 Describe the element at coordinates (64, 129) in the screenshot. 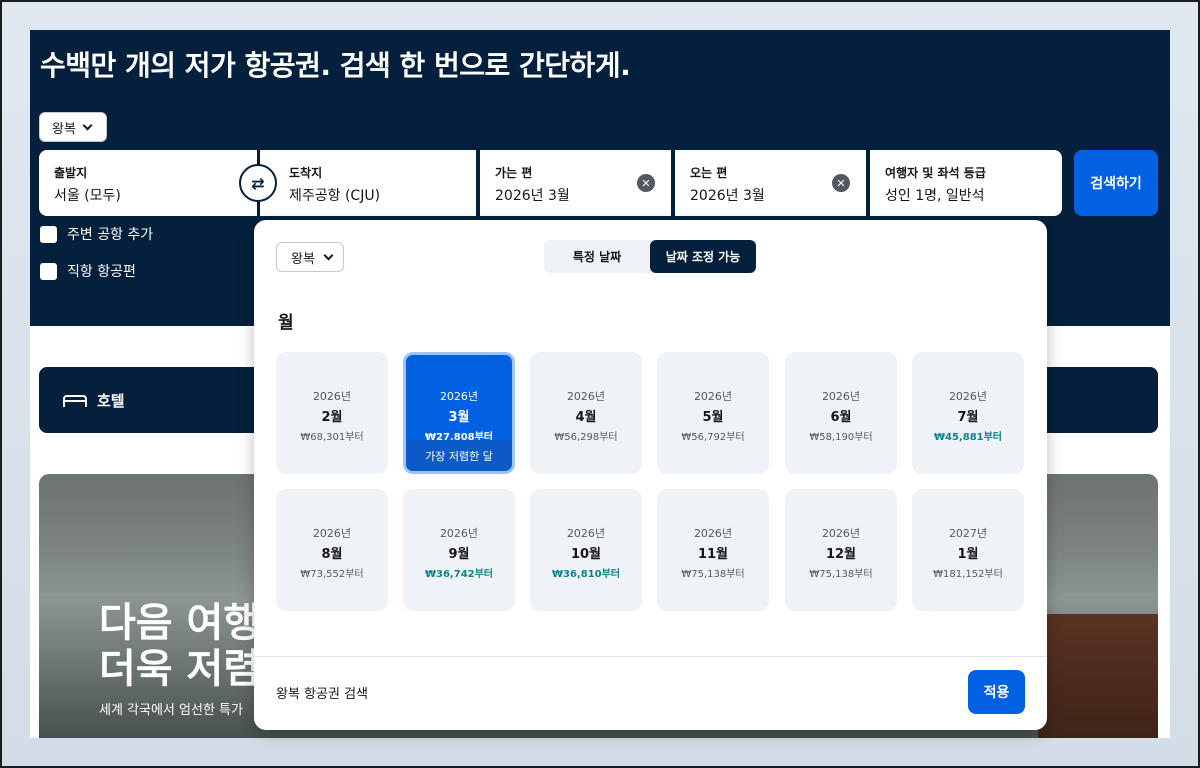

I see `trip-type-label: 왕복` at that location.